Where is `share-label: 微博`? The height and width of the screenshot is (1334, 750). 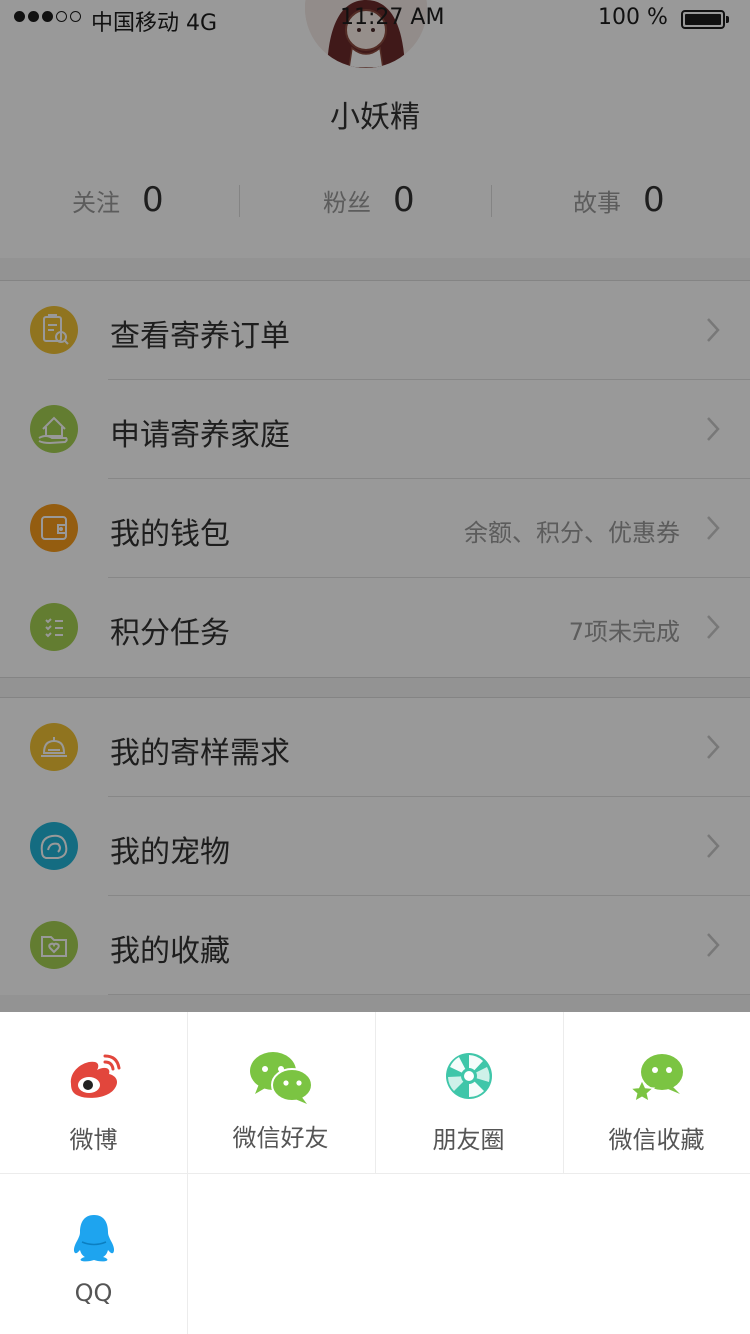 share-label: 微博 is located at coordinates (93, 1140).